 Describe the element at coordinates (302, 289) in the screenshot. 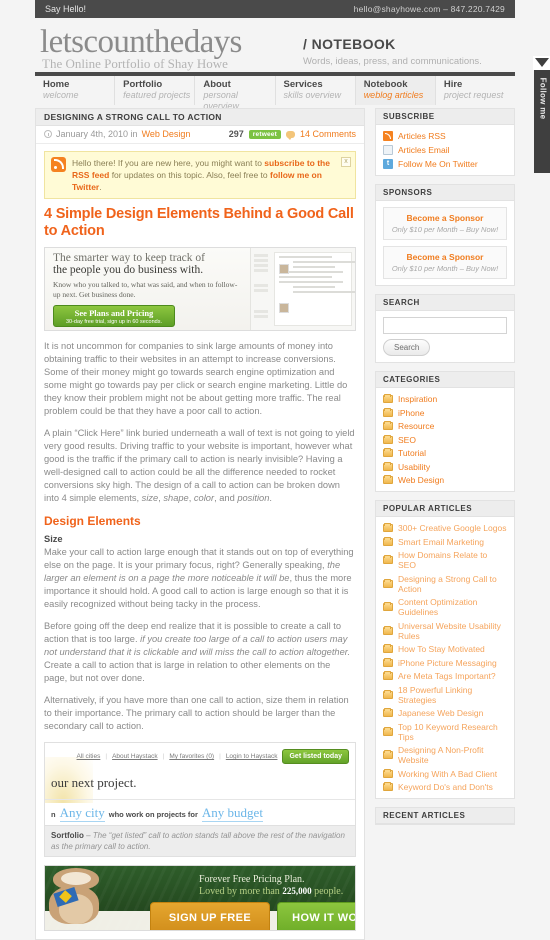

I see `hero-right-panel` at that location.